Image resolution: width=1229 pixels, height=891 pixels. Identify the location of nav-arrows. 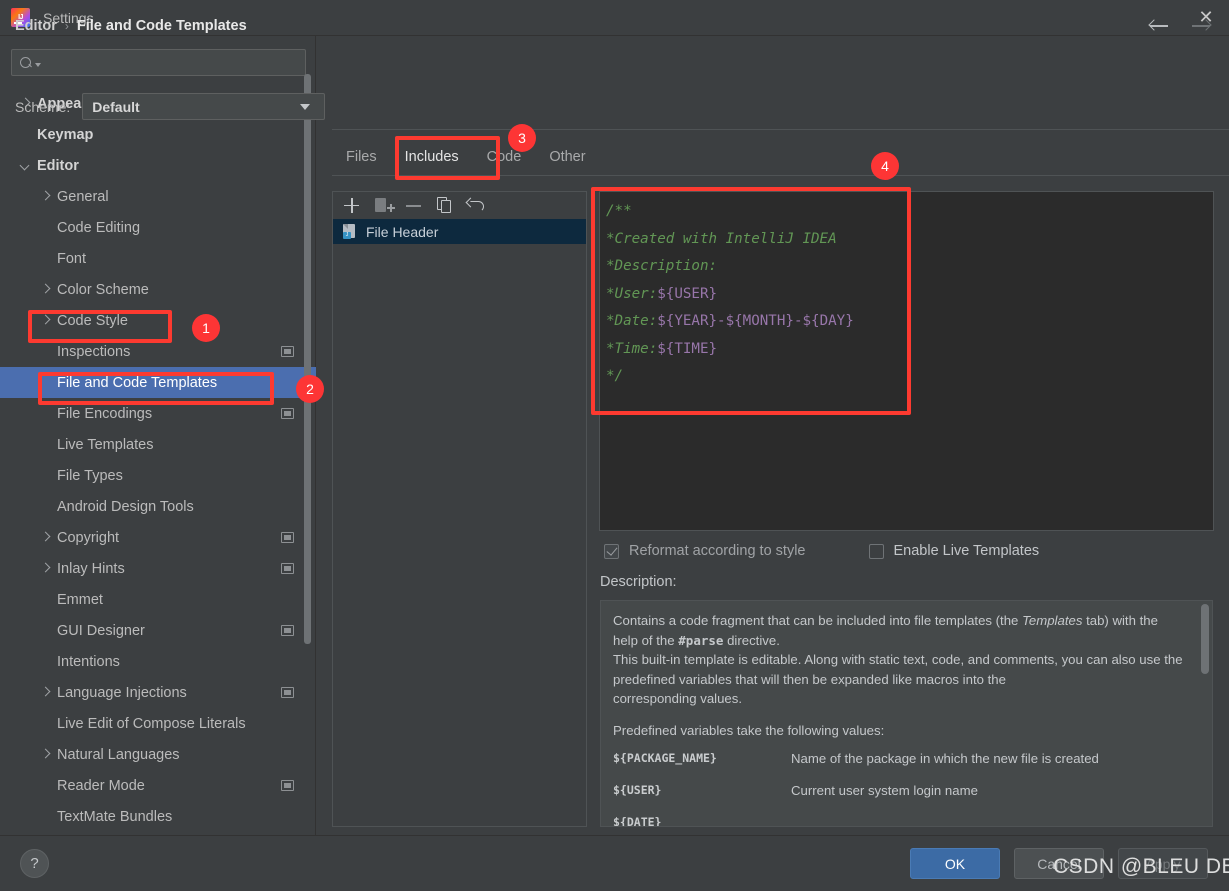
(1180, 26).